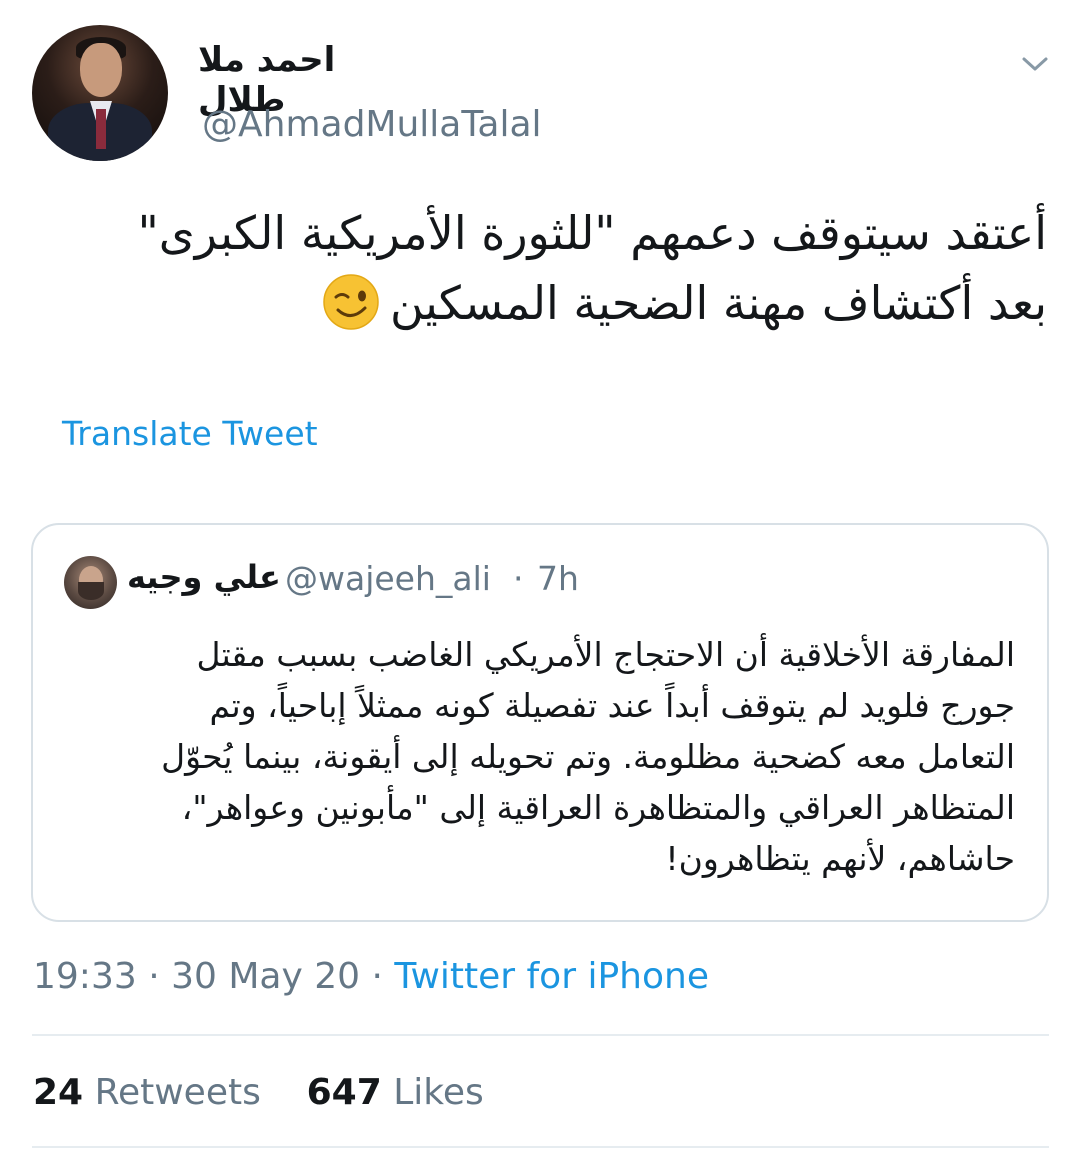 This screenshot has height=1154, width=1079. I want to click on tweet-line-text: بعد أكتشاف مهنة الضحية المسكين, so click(718, 303).